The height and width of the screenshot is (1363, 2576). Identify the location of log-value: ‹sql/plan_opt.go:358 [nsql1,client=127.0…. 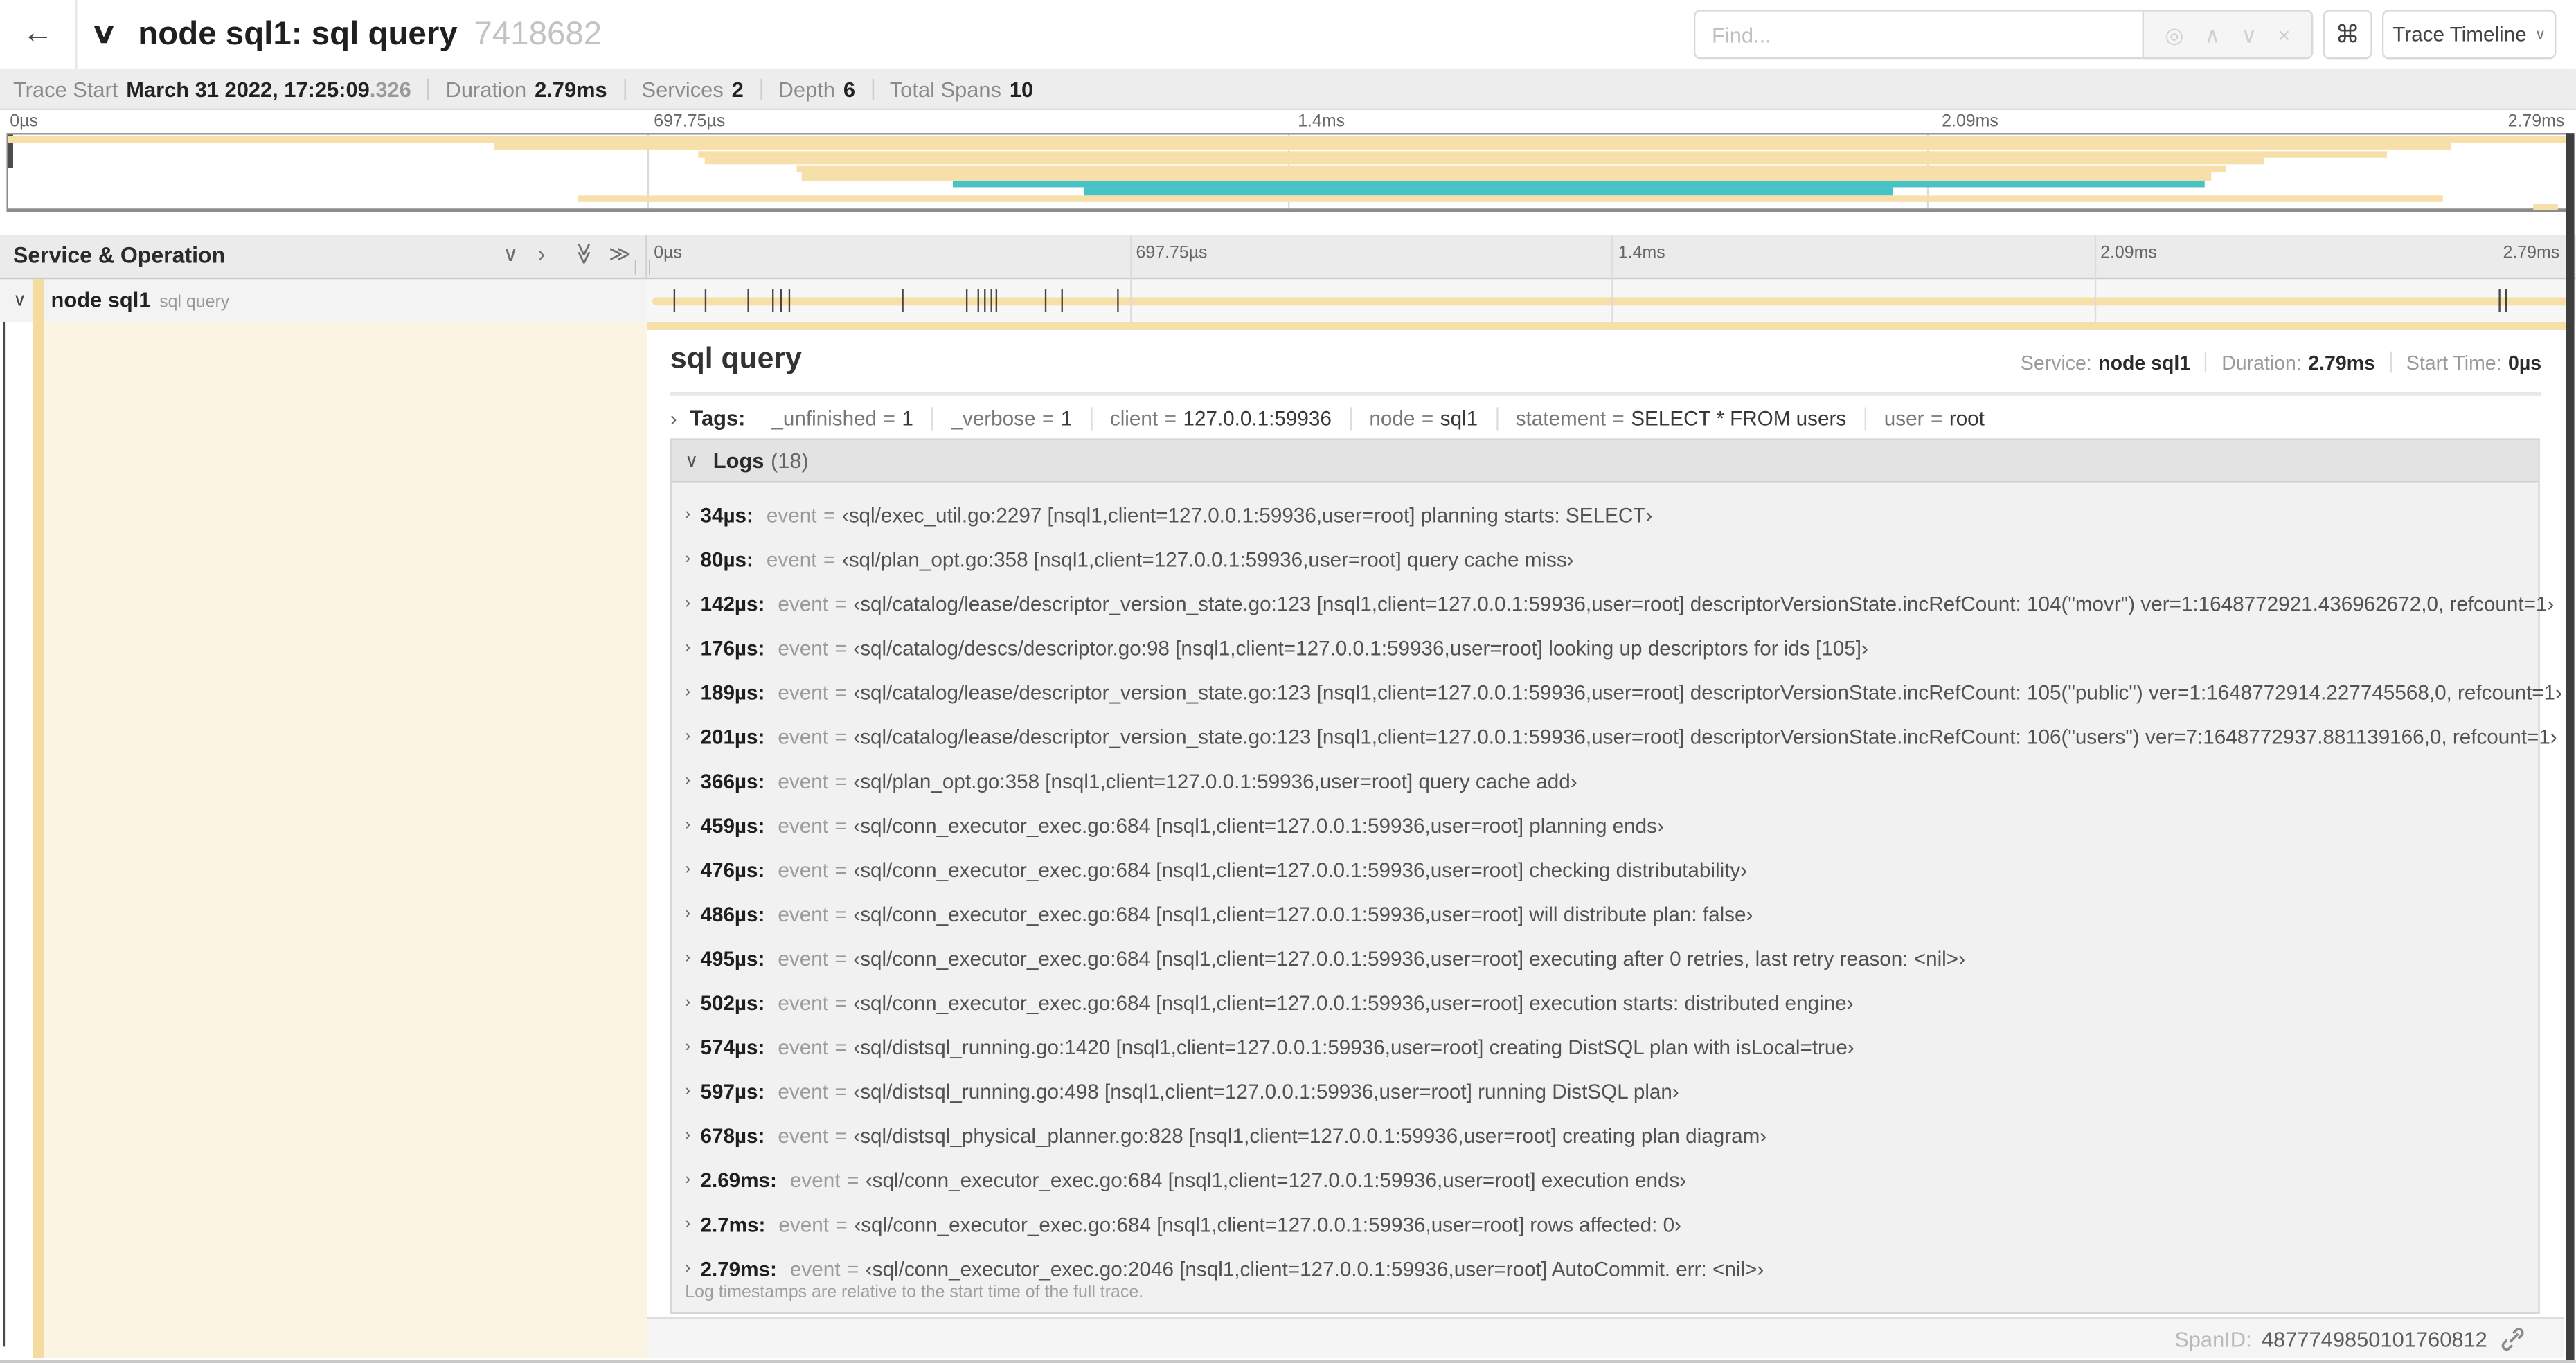
(1215, 781).